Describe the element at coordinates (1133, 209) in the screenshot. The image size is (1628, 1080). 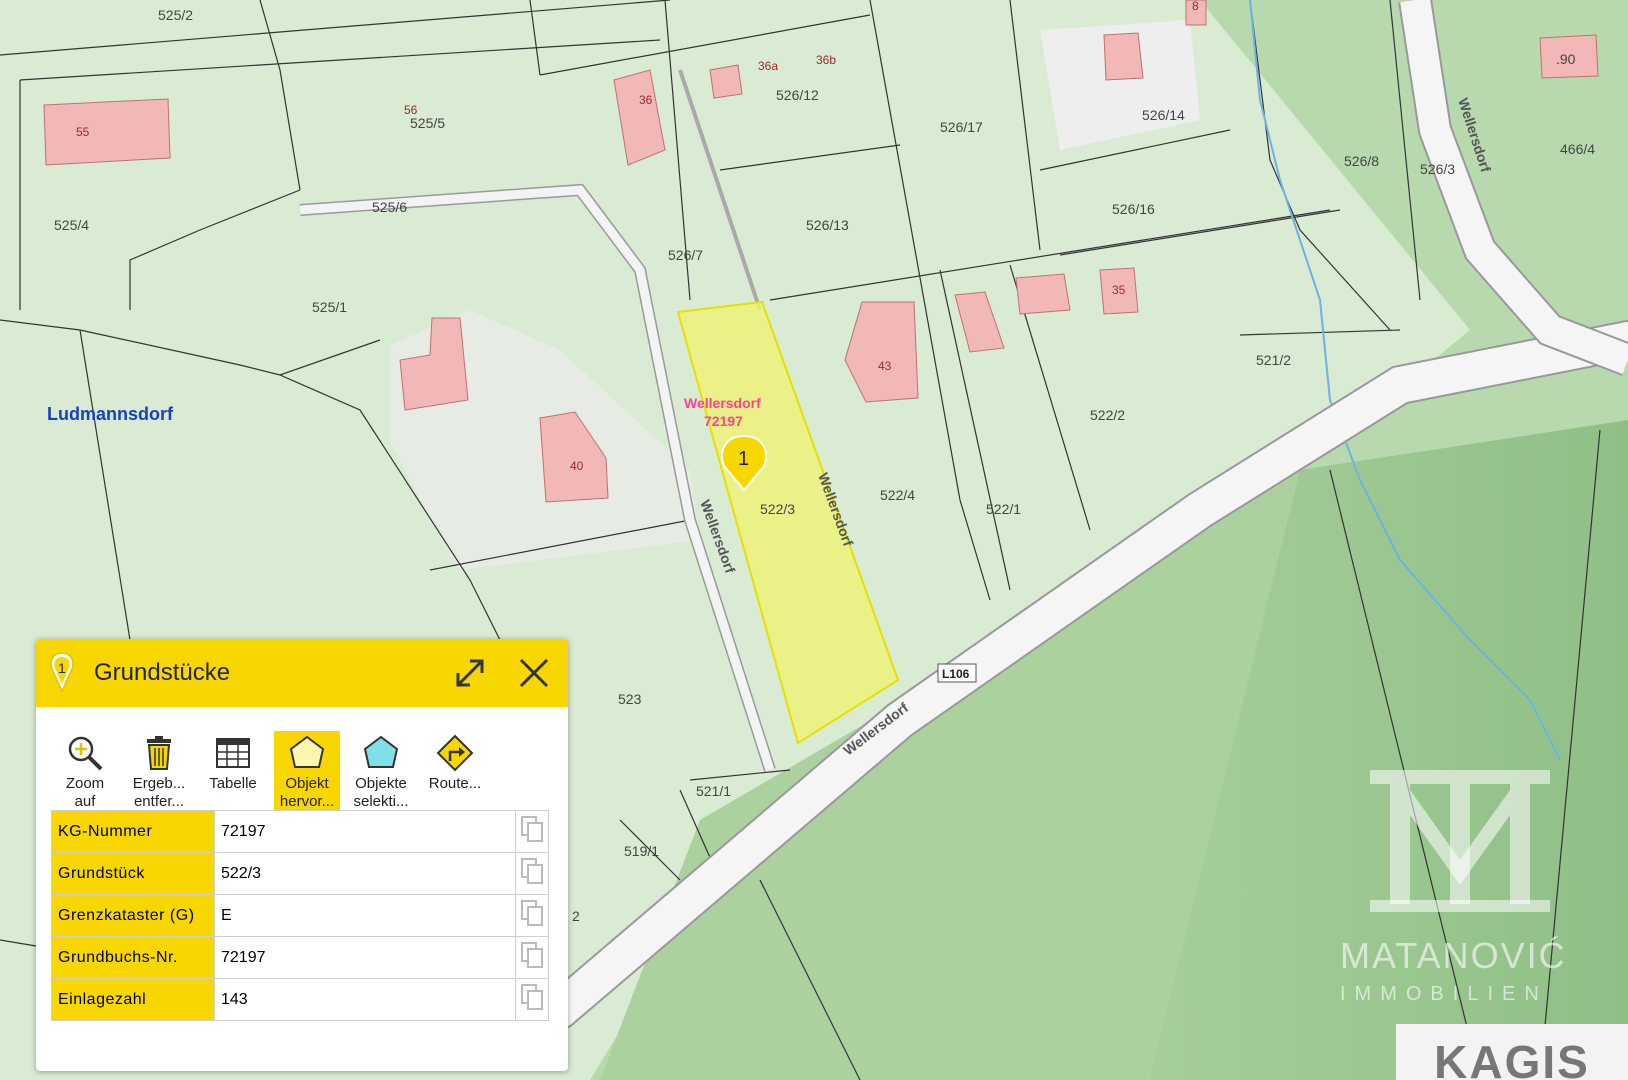
I see `parcel-label: 526/16` at that location.